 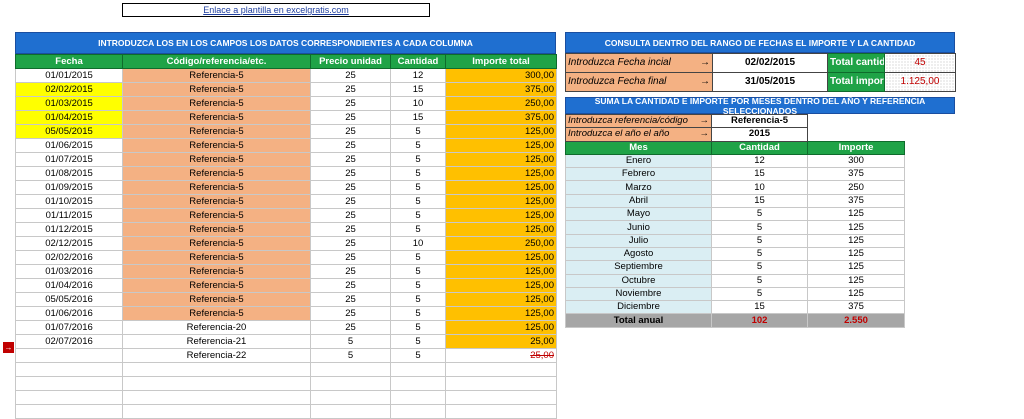 What do you see at coordinates (69, 75) in the screenshot?
I see `fecha-cell: 01/01/2015` at bounding box center [69, 75].